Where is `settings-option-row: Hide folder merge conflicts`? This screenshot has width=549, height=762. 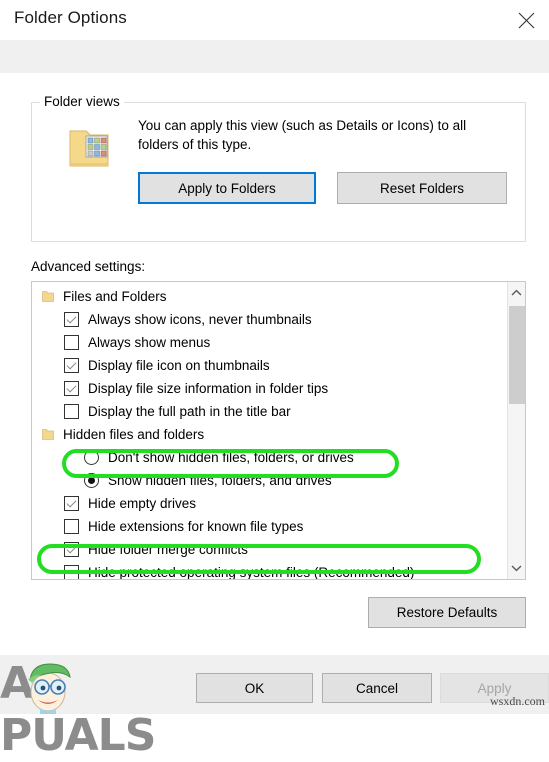
settings-option-row: Hide folder merge conflicts is located at coordinates (140, 549).